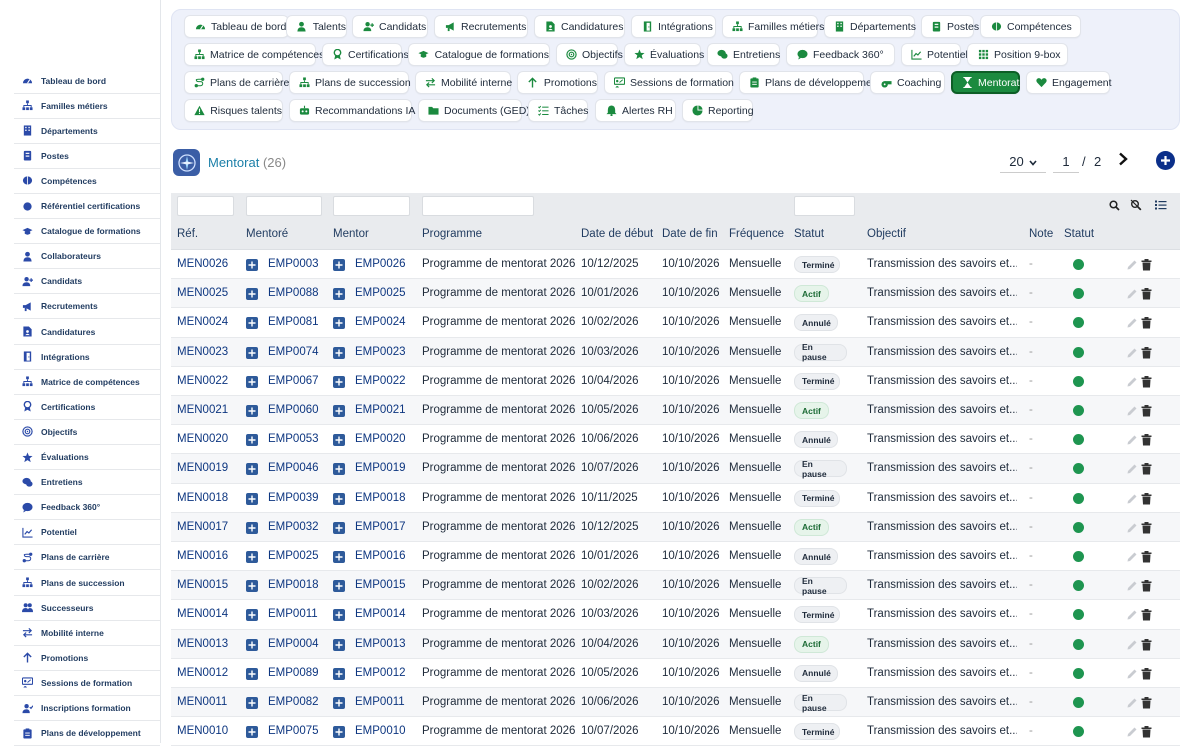 The image size is (1200, 746). What do you see at coordinates (1066, 162) in the screenshot?
I see `page-number-input: 1` at bounding box center [1066, 162].